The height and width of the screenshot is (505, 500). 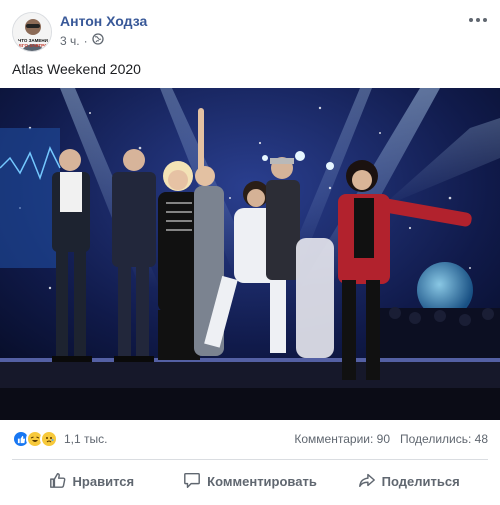 What do you see at coordinates (262, 481) in the screenshot?
I see `comment-button-label: Комментировать` at bounding box center [262, 481].